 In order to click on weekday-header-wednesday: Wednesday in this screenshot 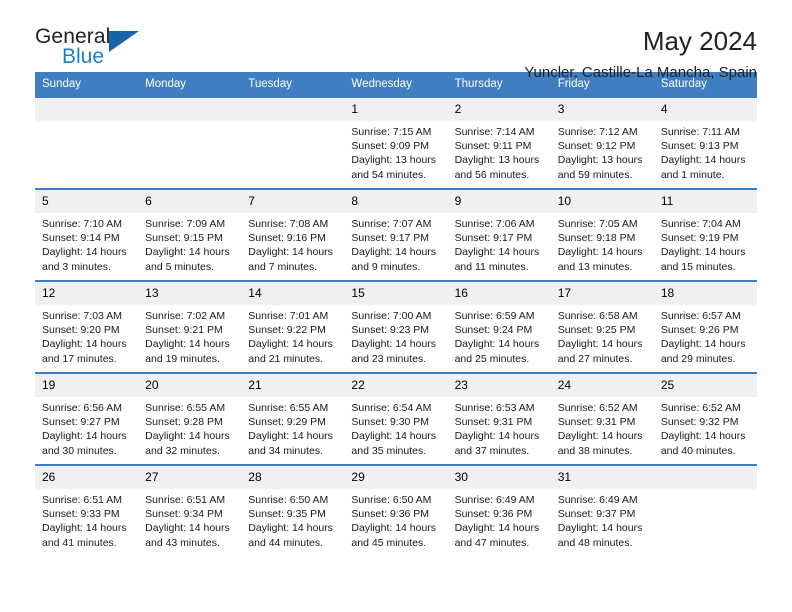, I will do `click(396, 84)`.